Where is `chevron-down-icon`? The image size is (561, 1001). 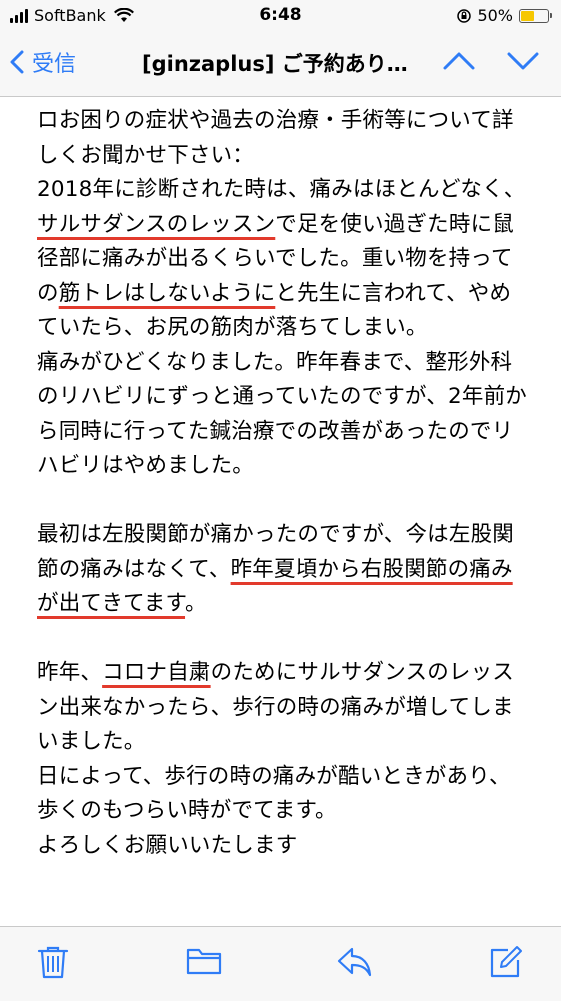 chevron-down-icon is located at coordinates (523, 61).